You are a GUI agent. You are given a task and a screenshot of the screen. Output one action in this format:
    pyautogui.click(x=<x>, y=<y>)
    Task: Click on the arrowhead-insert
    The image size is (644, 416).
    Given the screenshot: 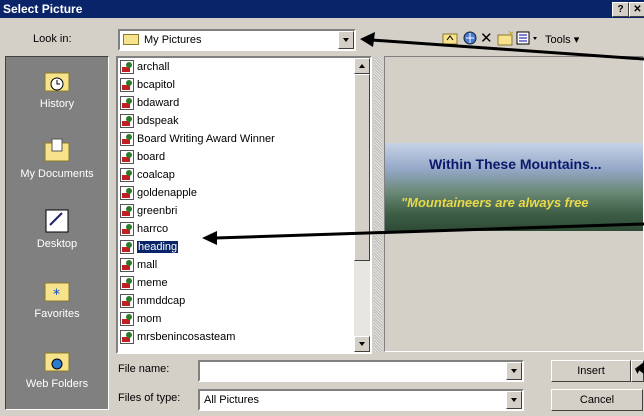 What is the action you would take?
    pyautogui.click(x=640, y=368)
    